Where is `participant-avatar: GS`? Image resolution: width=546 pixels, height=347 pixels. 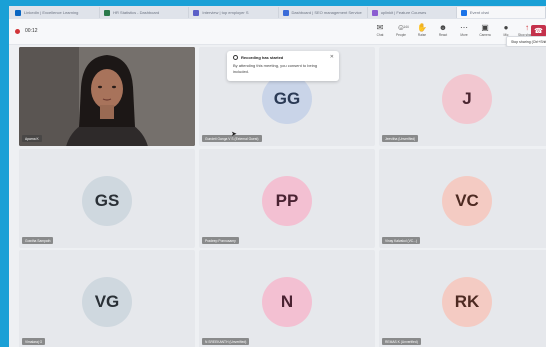
participant-avatar: GS is located at coordinates (107, 201).